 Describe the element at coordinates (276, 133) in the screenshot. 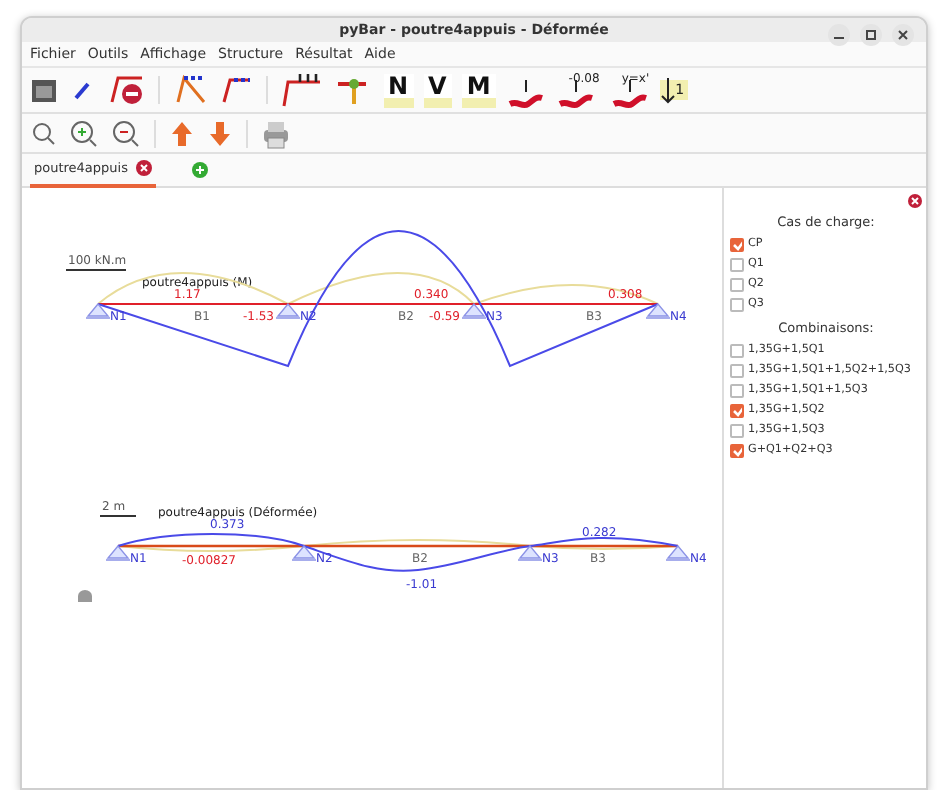

I see `printer-icon` at that location.